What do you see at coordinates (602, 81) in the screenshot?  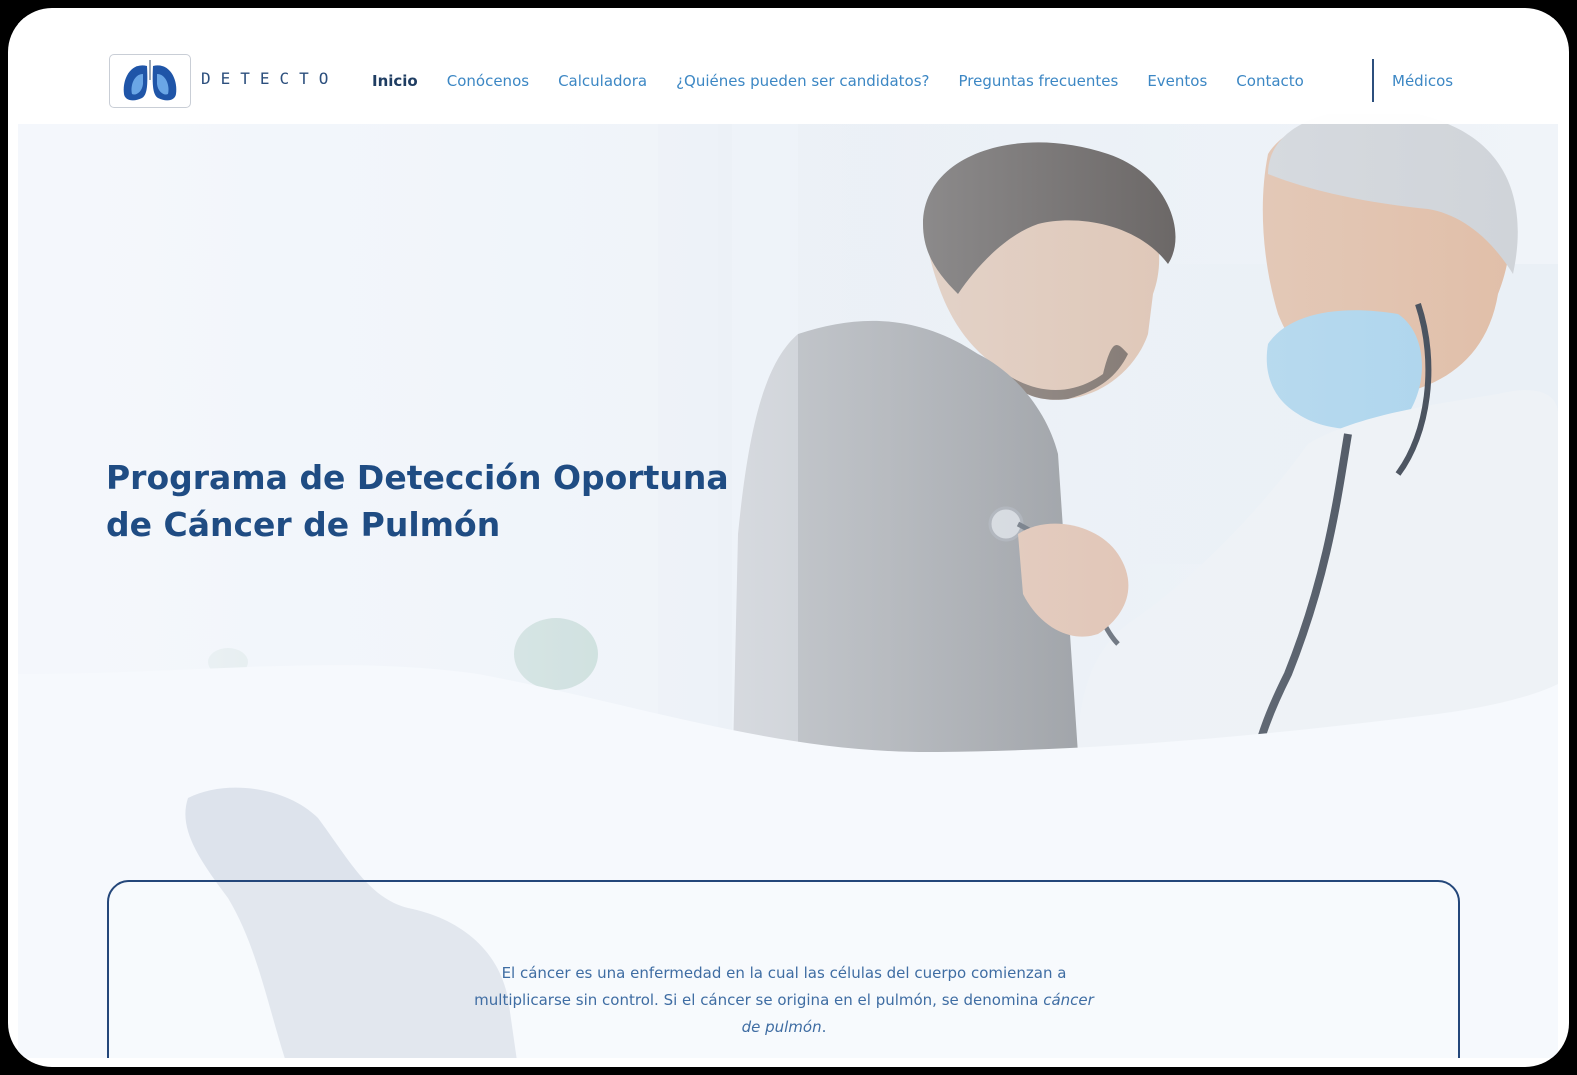 I see `nav-item-calculadora: Calculadora` at bounding box center [602, 81].